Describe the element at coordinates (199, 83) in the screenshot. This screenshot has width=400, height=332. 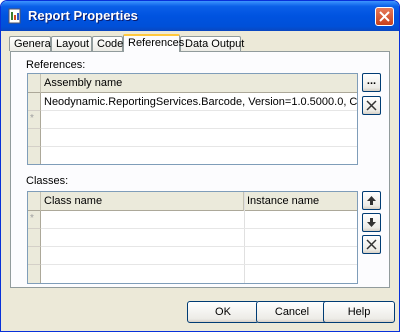
I see `assembly-name-header: Assembly name` at that location.